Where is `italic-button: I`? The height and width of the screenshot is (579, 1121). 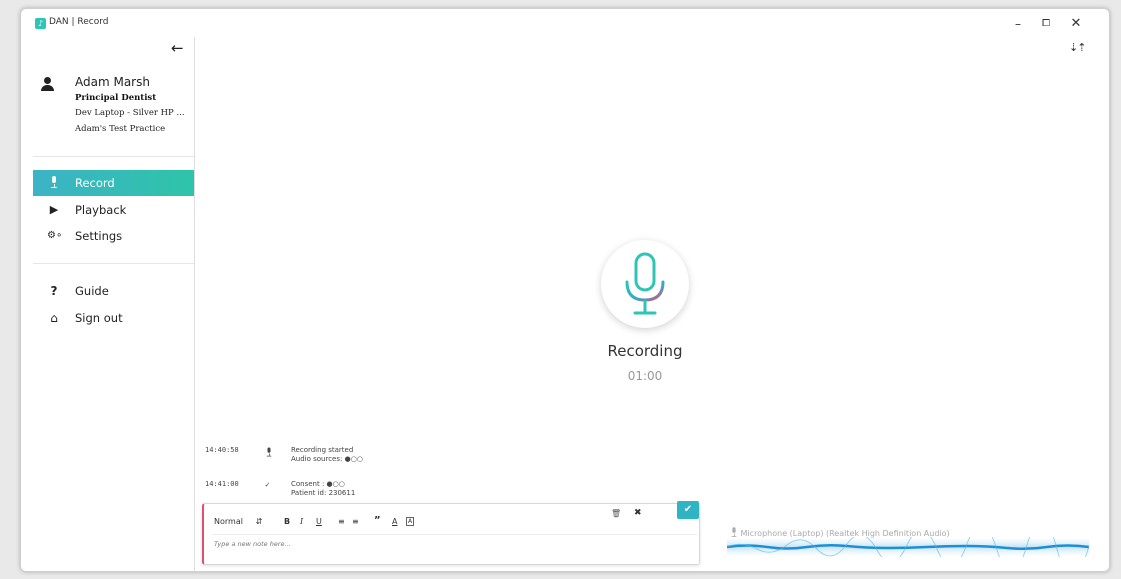 italic-button: I is located at coordinates (301, 521).